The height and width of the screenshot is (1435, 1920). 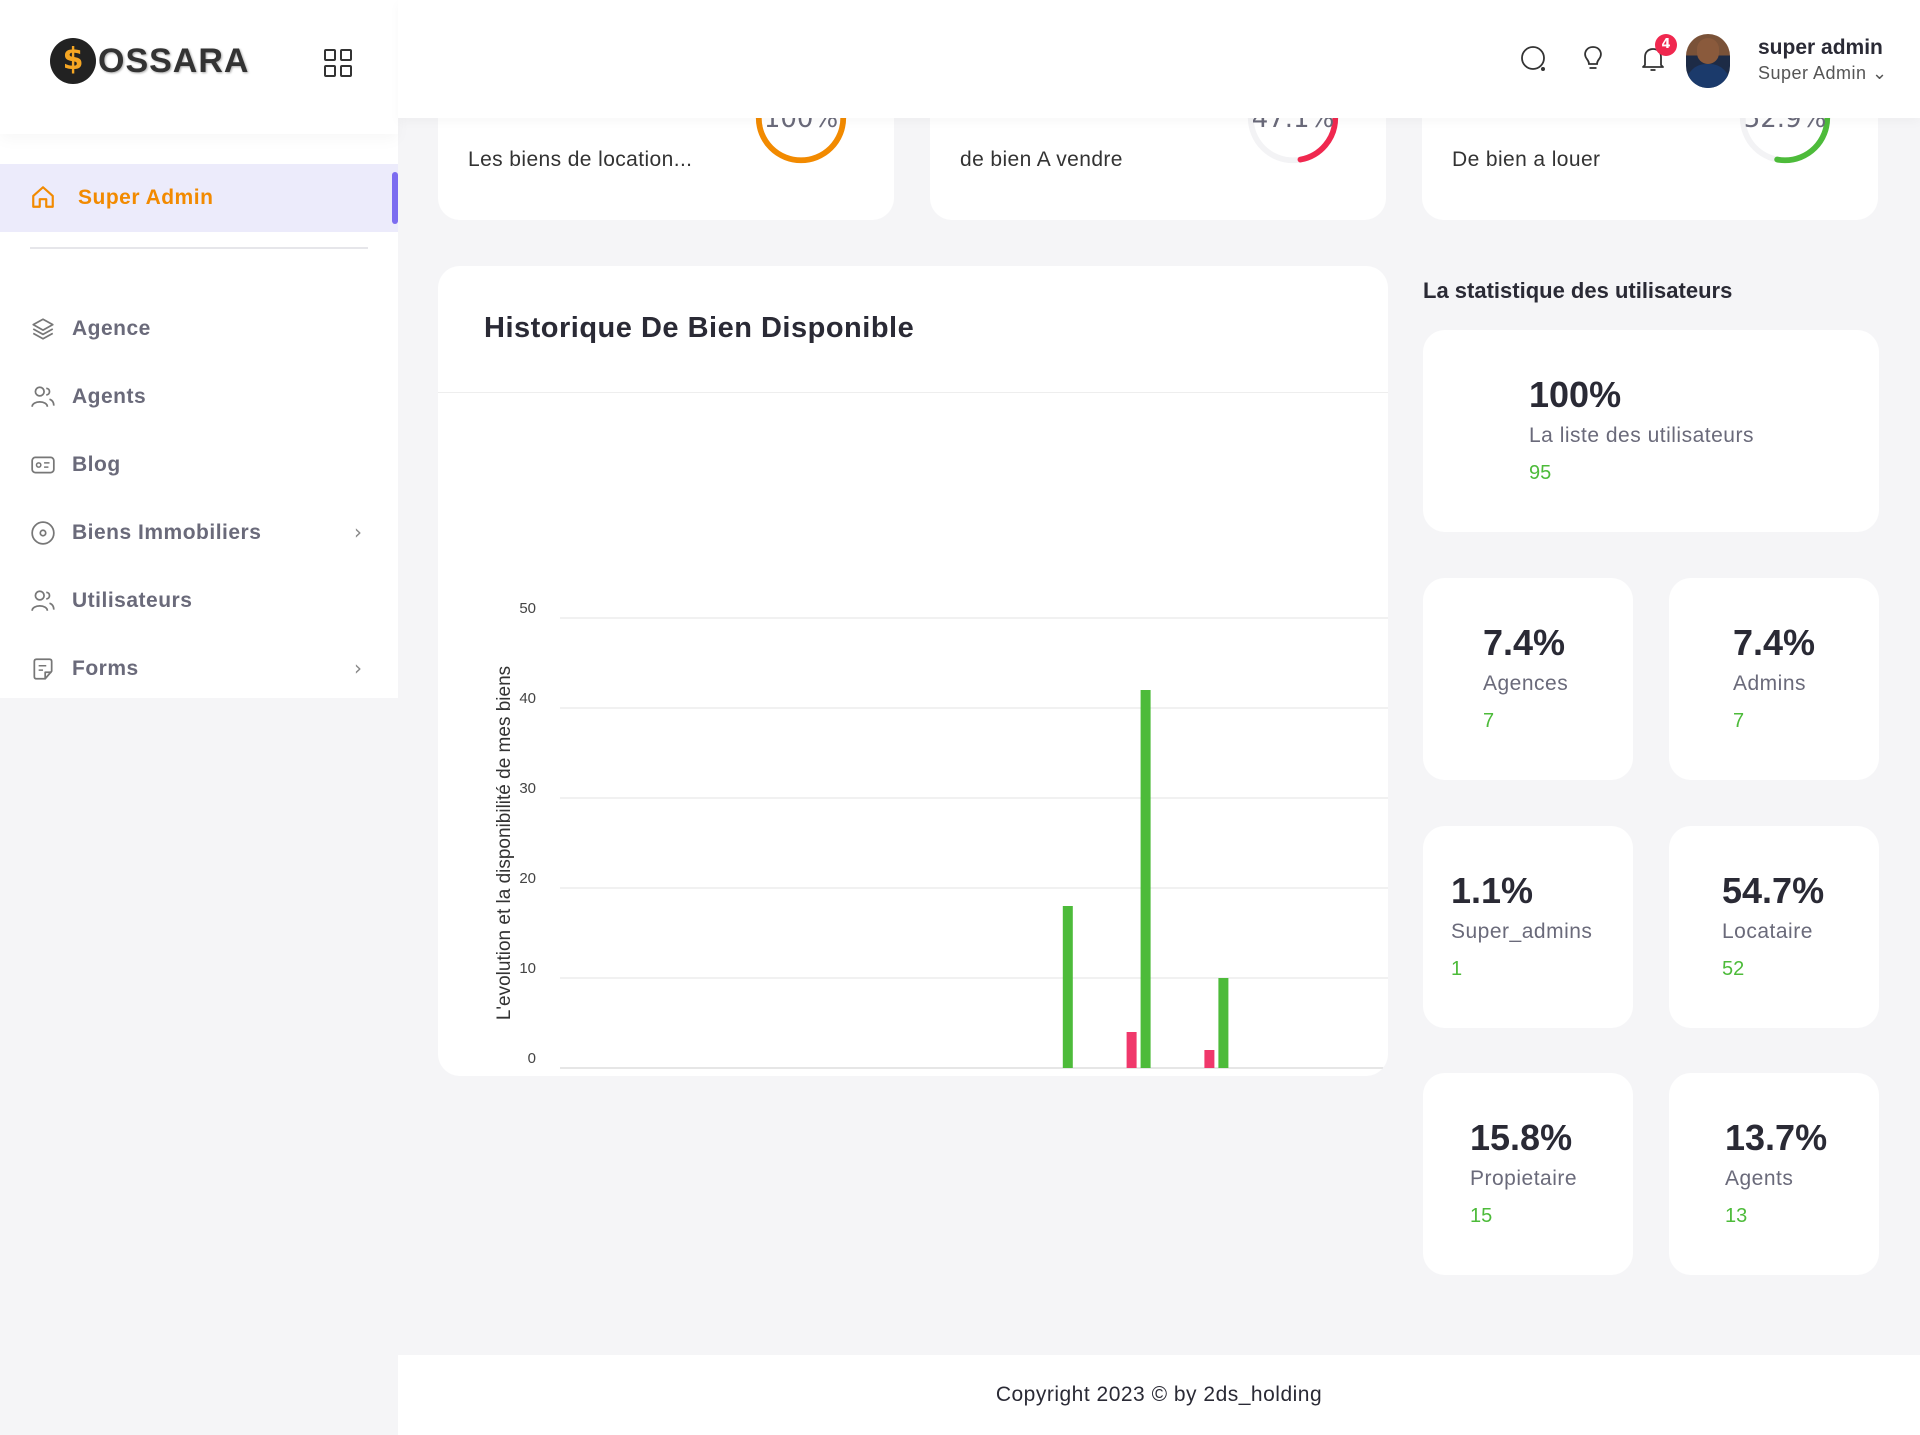 What do you see at coordinates (174, 60) in the screenshot?
I see `brand-name: OSSARA` at bounding box center [174, 60].